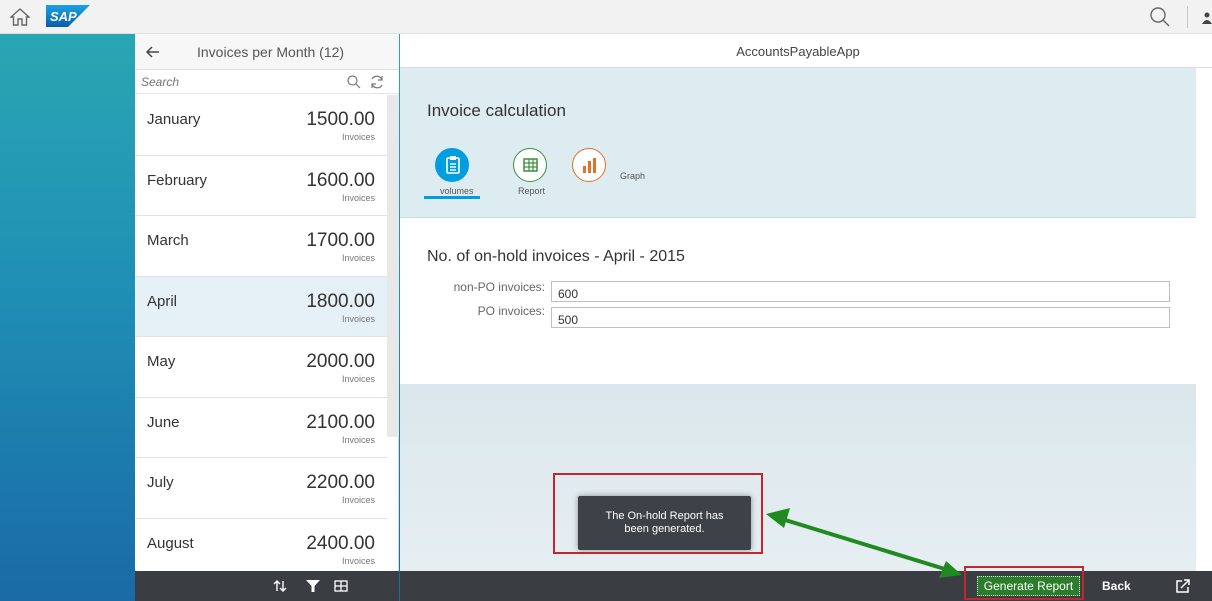 The image size is (1212, 601). I want to click on sort-icon, so click(280, 586).